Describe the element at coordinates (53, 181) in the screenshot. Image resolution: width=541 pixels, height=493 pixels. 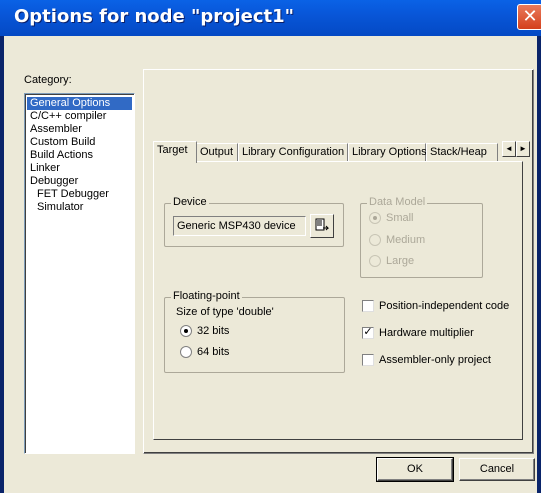
I see `category-item-debugger: Debugger` at that location.